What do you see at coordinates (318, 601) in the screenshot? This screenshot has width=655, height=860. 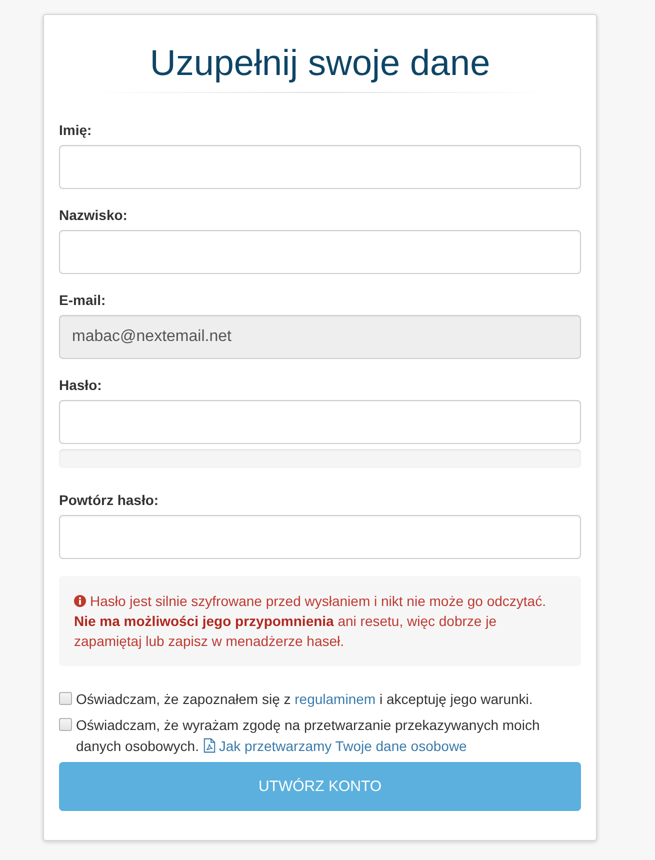 I see `notice-text: Hasło jest silnie szyfrowane przed wysłaniem i nikt nie może go odczytać.` at bounding box center [318, 601].